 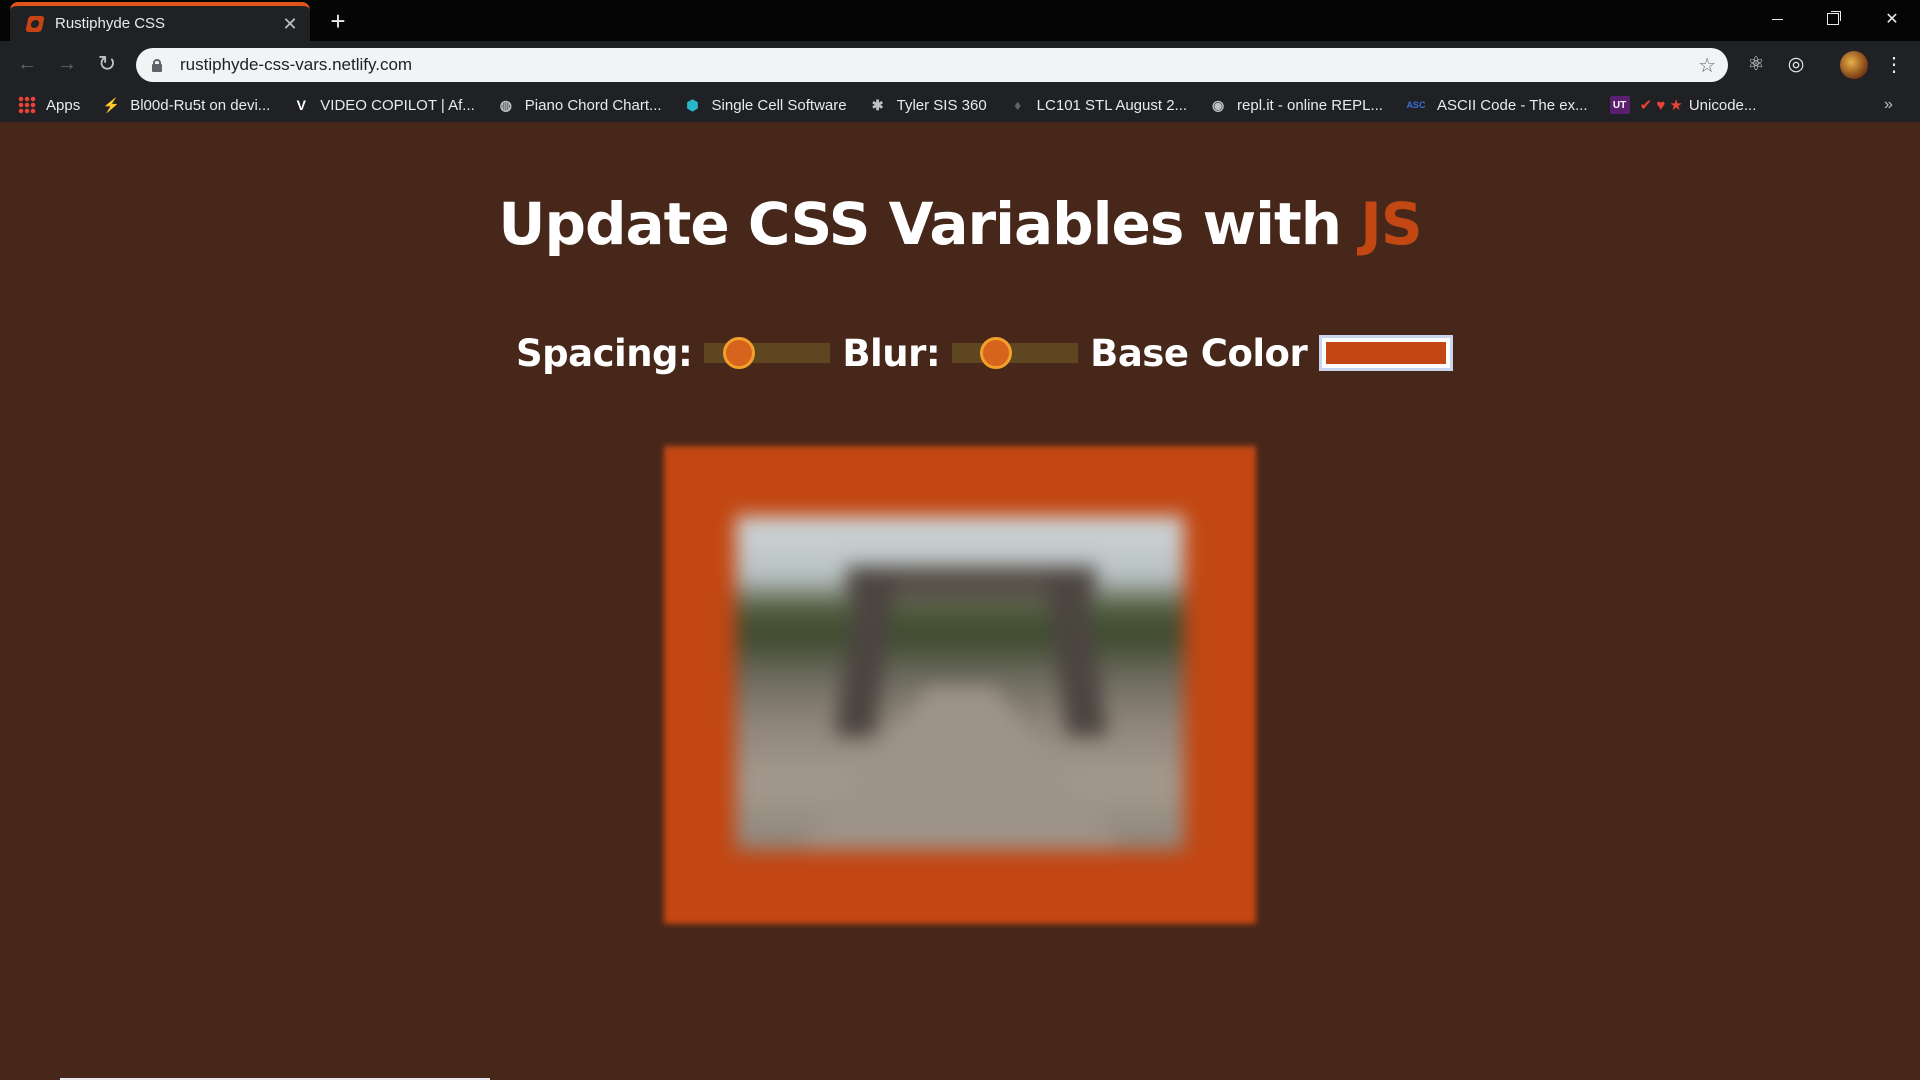 What do you see at coordinates (939, 65) in the screenshot?
I see `url-text: rustiphyde-css-vars.netlify.com` at bounding box center [939, 65].